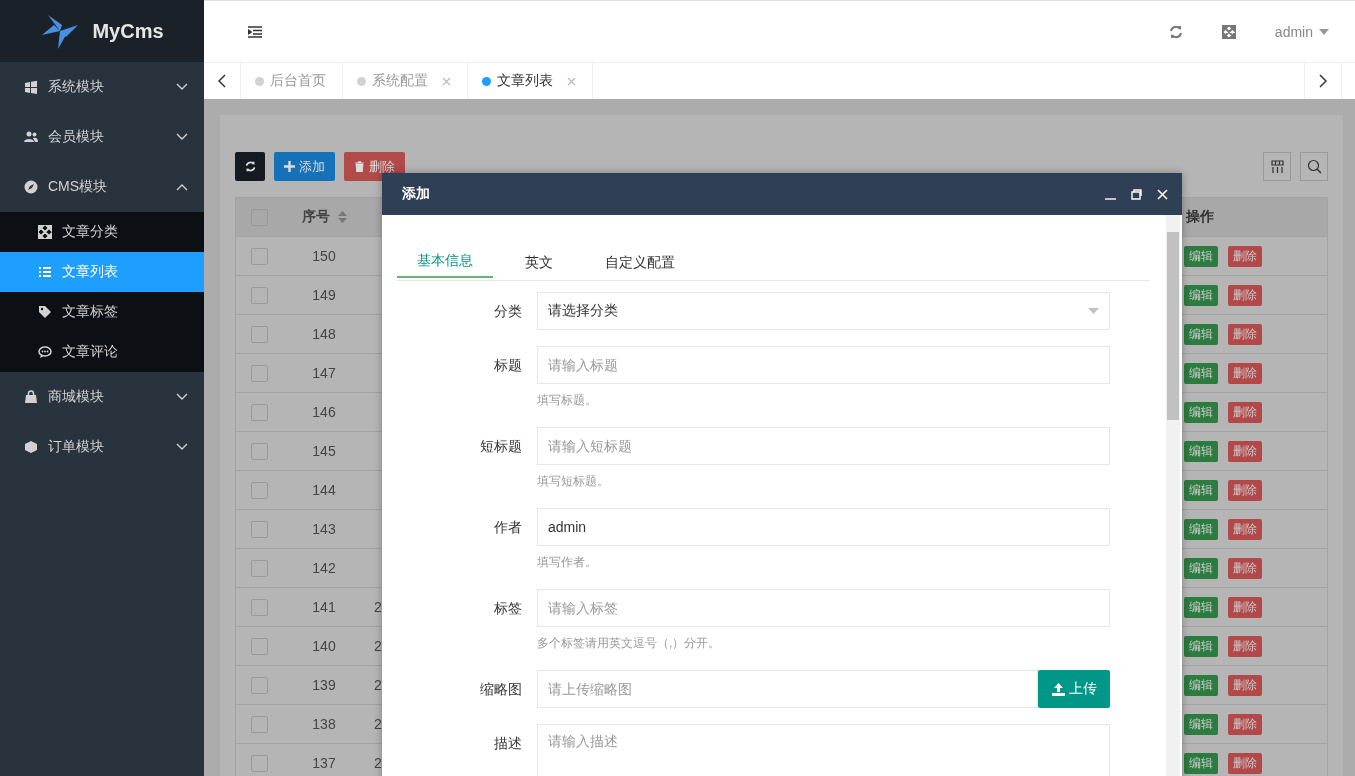  Describe the element at coordinates (222, 81) in the screenshot. I see `chevron-left-icon` at that location.